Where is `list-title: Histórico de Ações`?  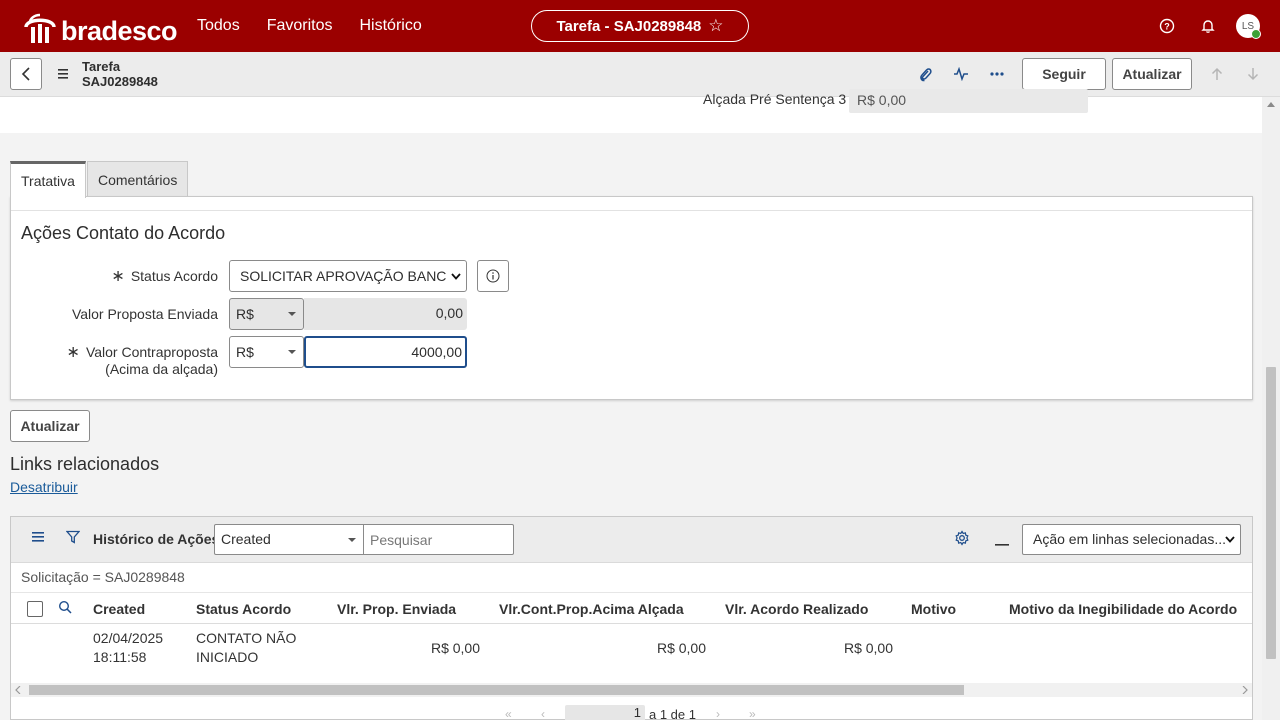
list-title: Histórico de Ações is located at coordinates (156, 539).